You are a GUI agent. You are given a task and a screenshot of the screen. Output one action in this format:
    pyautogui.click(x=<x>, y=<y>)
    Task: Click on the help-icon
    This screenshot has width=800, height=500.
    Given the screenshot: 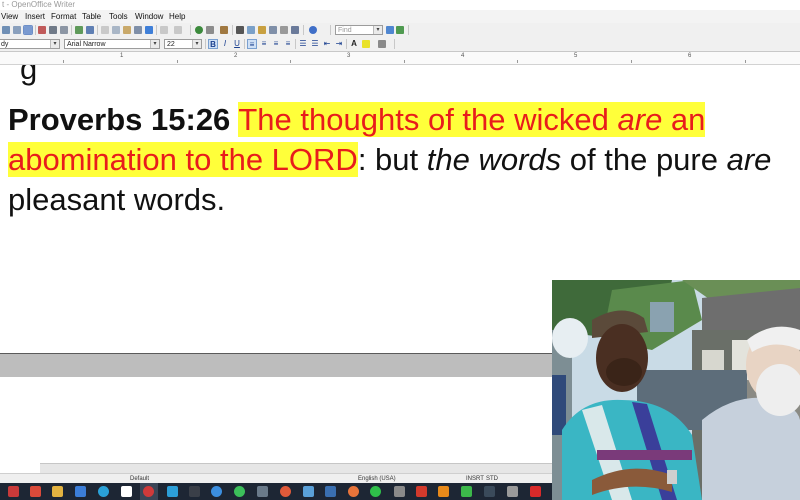 What is the action you would take?
    pyautogui.click(x=313, y=30)
    